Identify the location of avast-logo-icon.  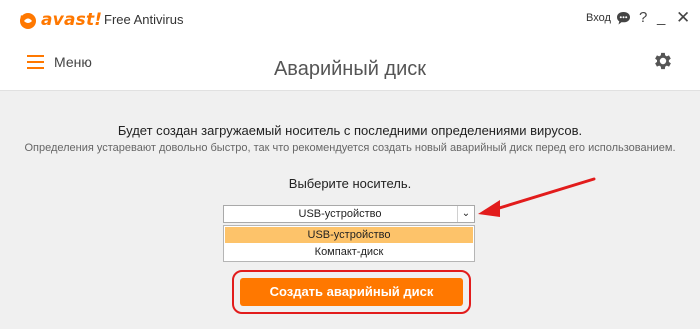
(28, 21).